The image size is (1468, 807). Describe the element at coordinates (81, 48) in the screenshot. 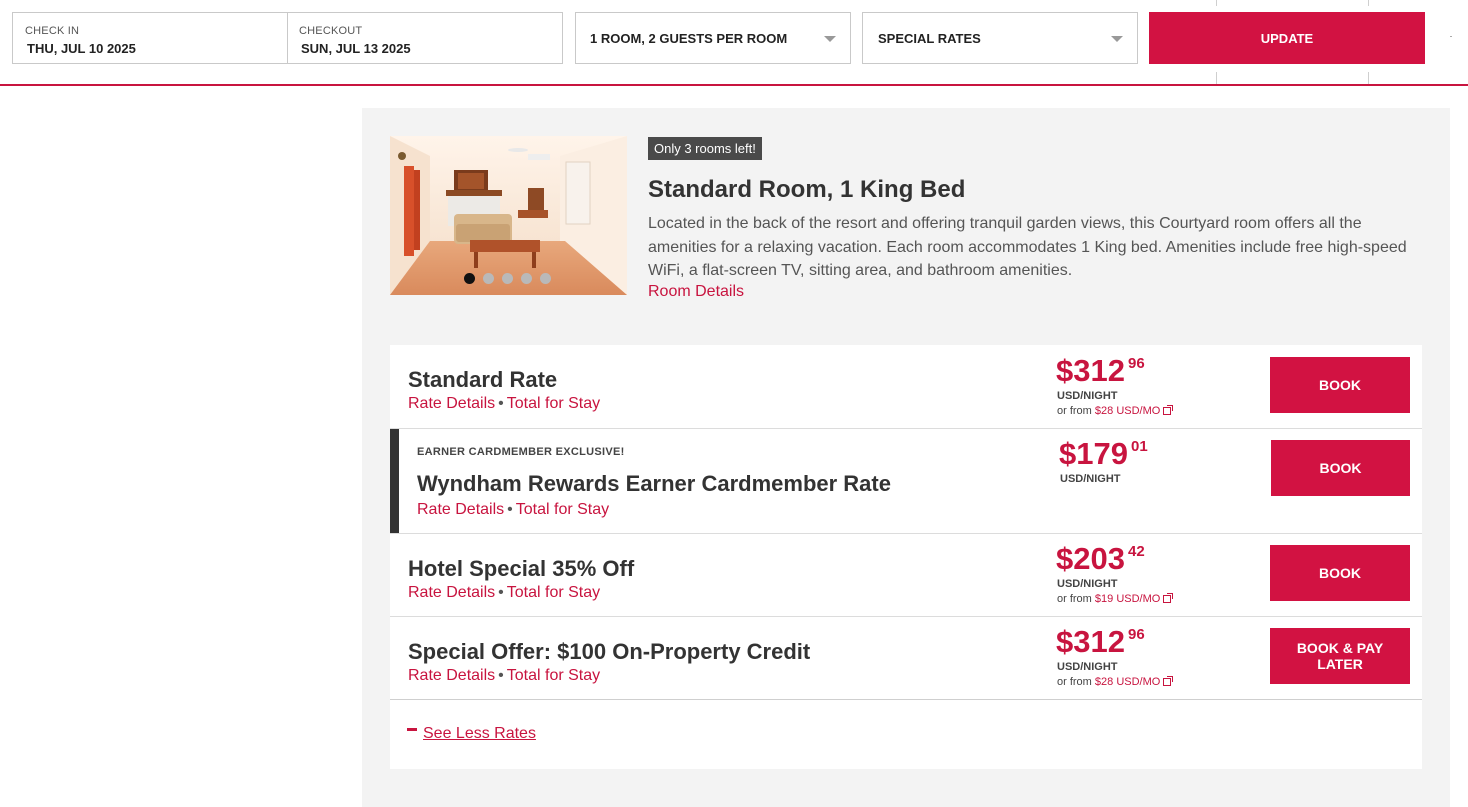

I see `check-in-value: THU, JUL 10 2025` at that location.